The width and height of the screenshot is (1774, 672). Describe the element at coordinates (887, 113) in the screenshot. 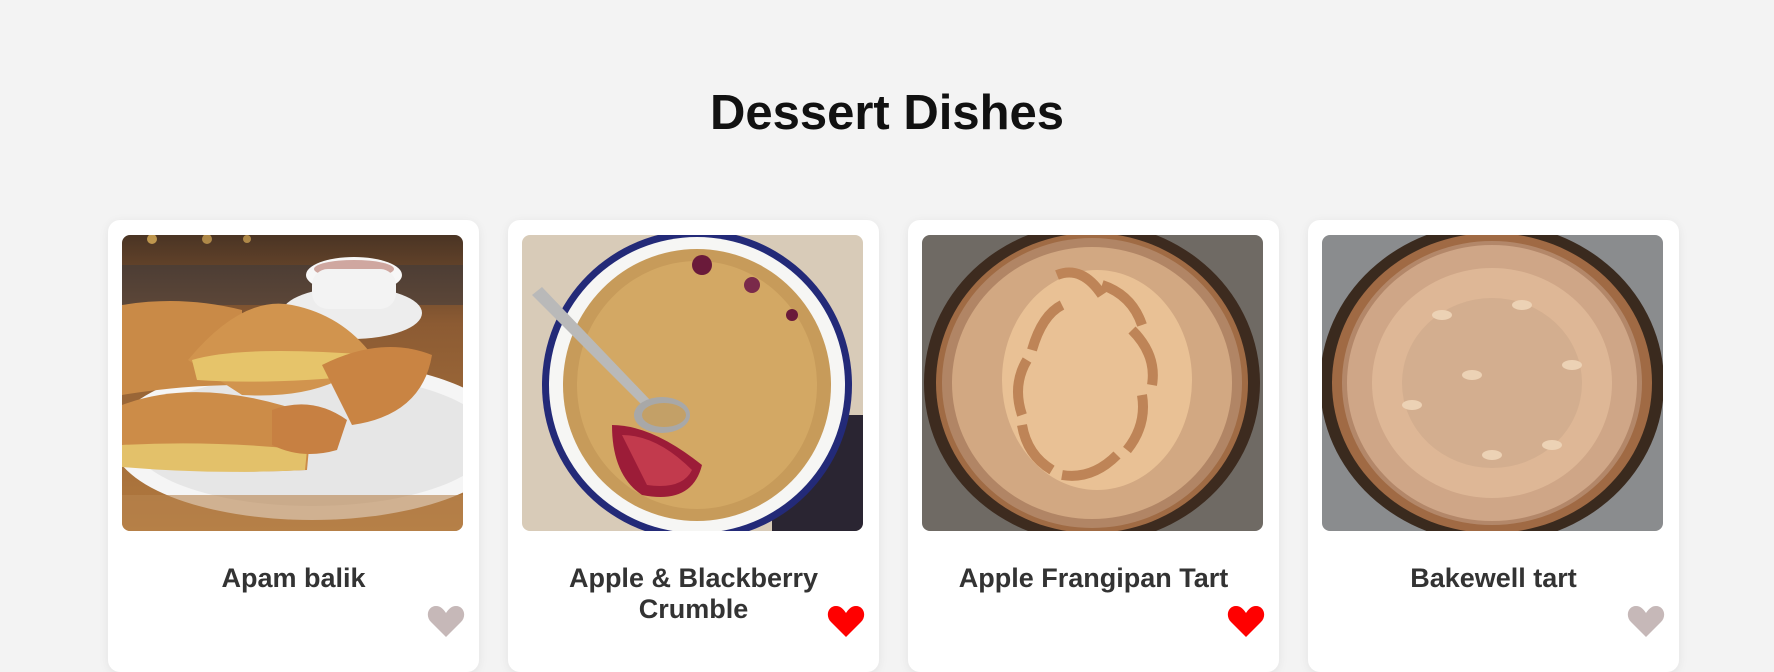

I see `page-title: Dessert Dishes` at that location.